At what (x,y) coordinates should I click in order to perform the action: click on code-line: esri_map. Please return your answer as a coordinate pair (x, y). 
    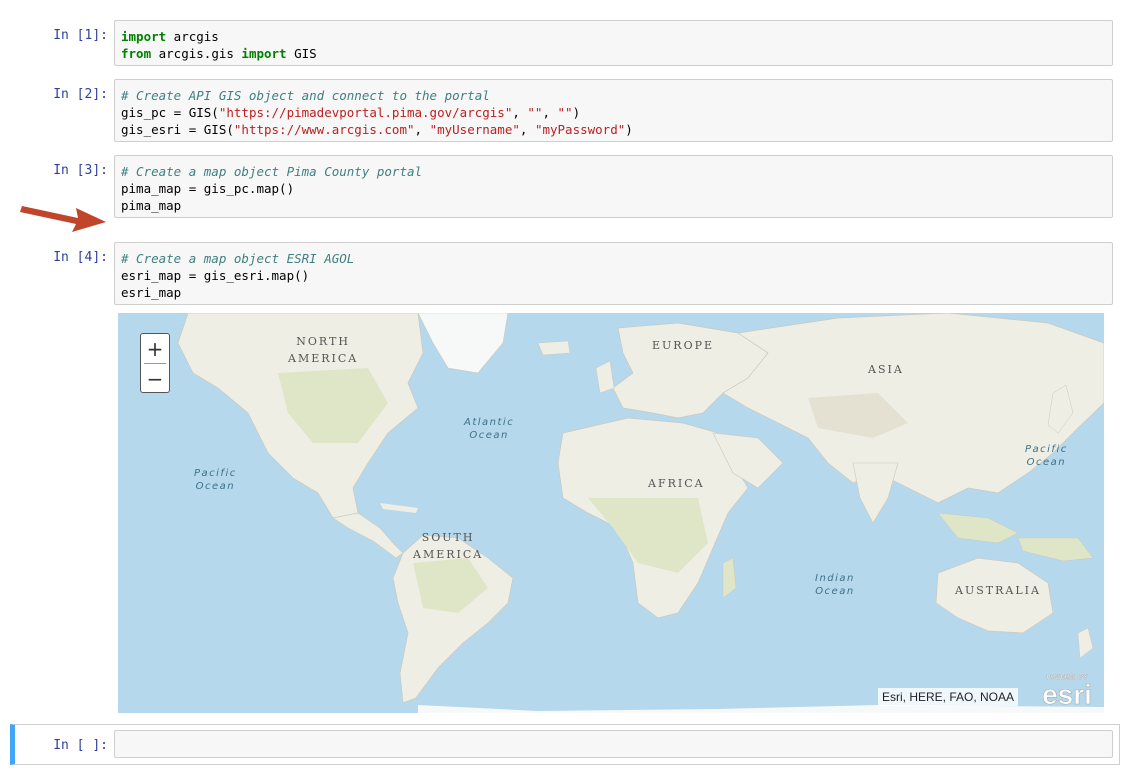
    Looking at the image, I should click on (613, 292).